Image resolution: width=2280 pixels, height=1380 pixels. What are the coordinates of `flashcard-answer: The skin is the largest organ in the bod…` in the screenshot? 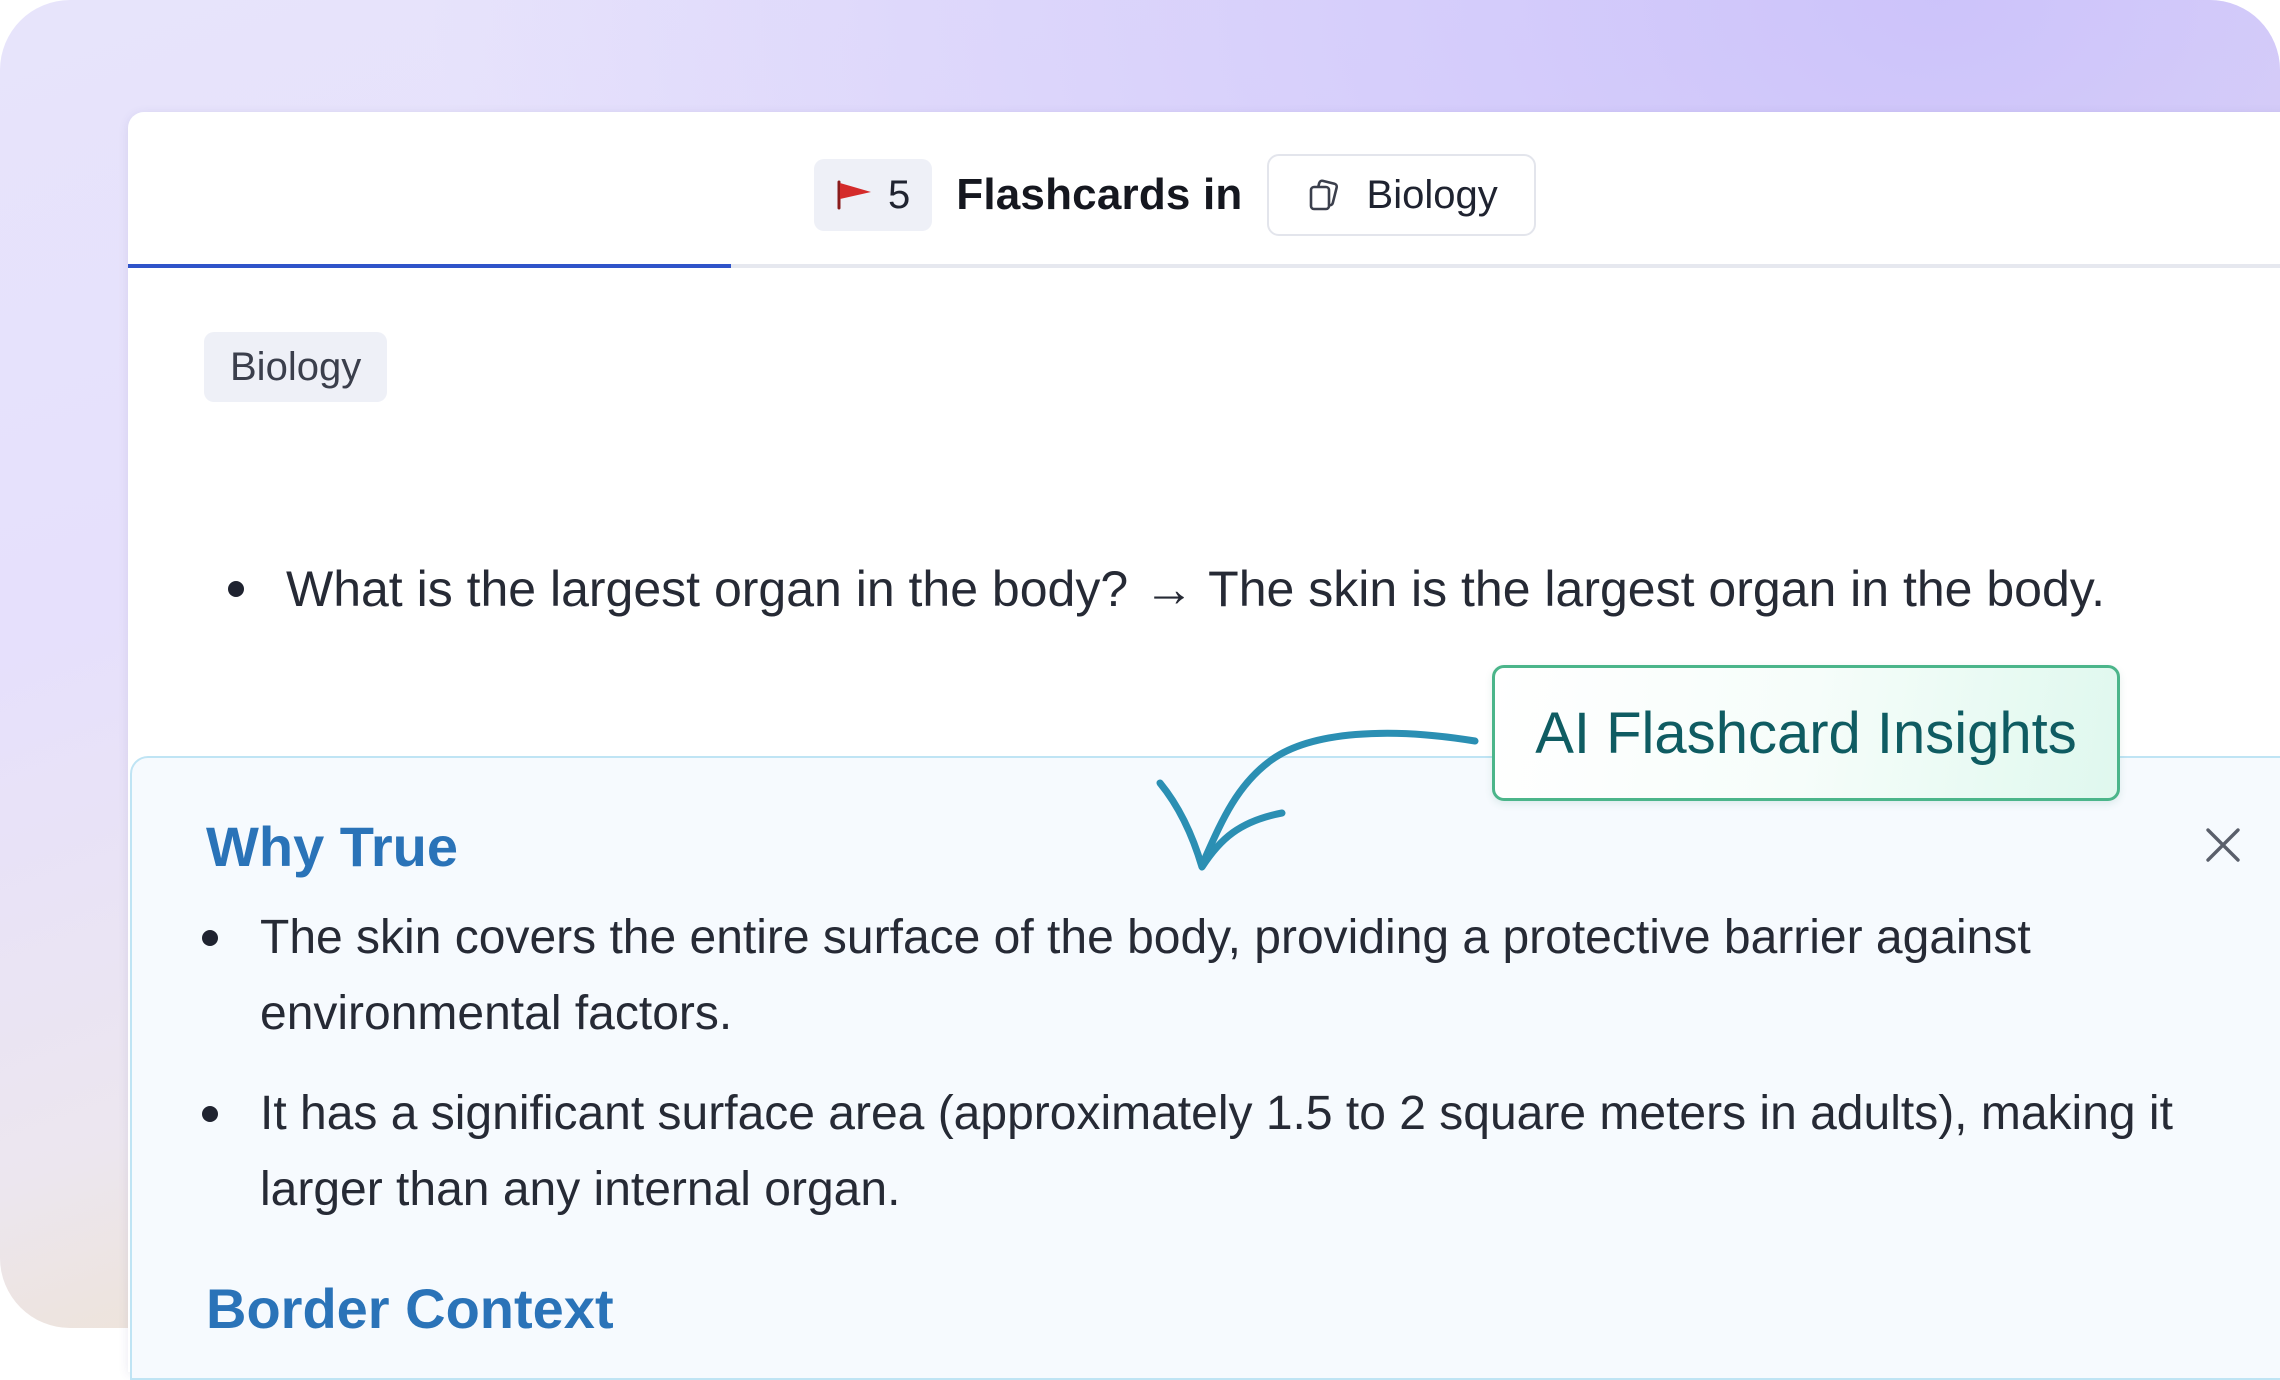 It's located at (1656, 589).